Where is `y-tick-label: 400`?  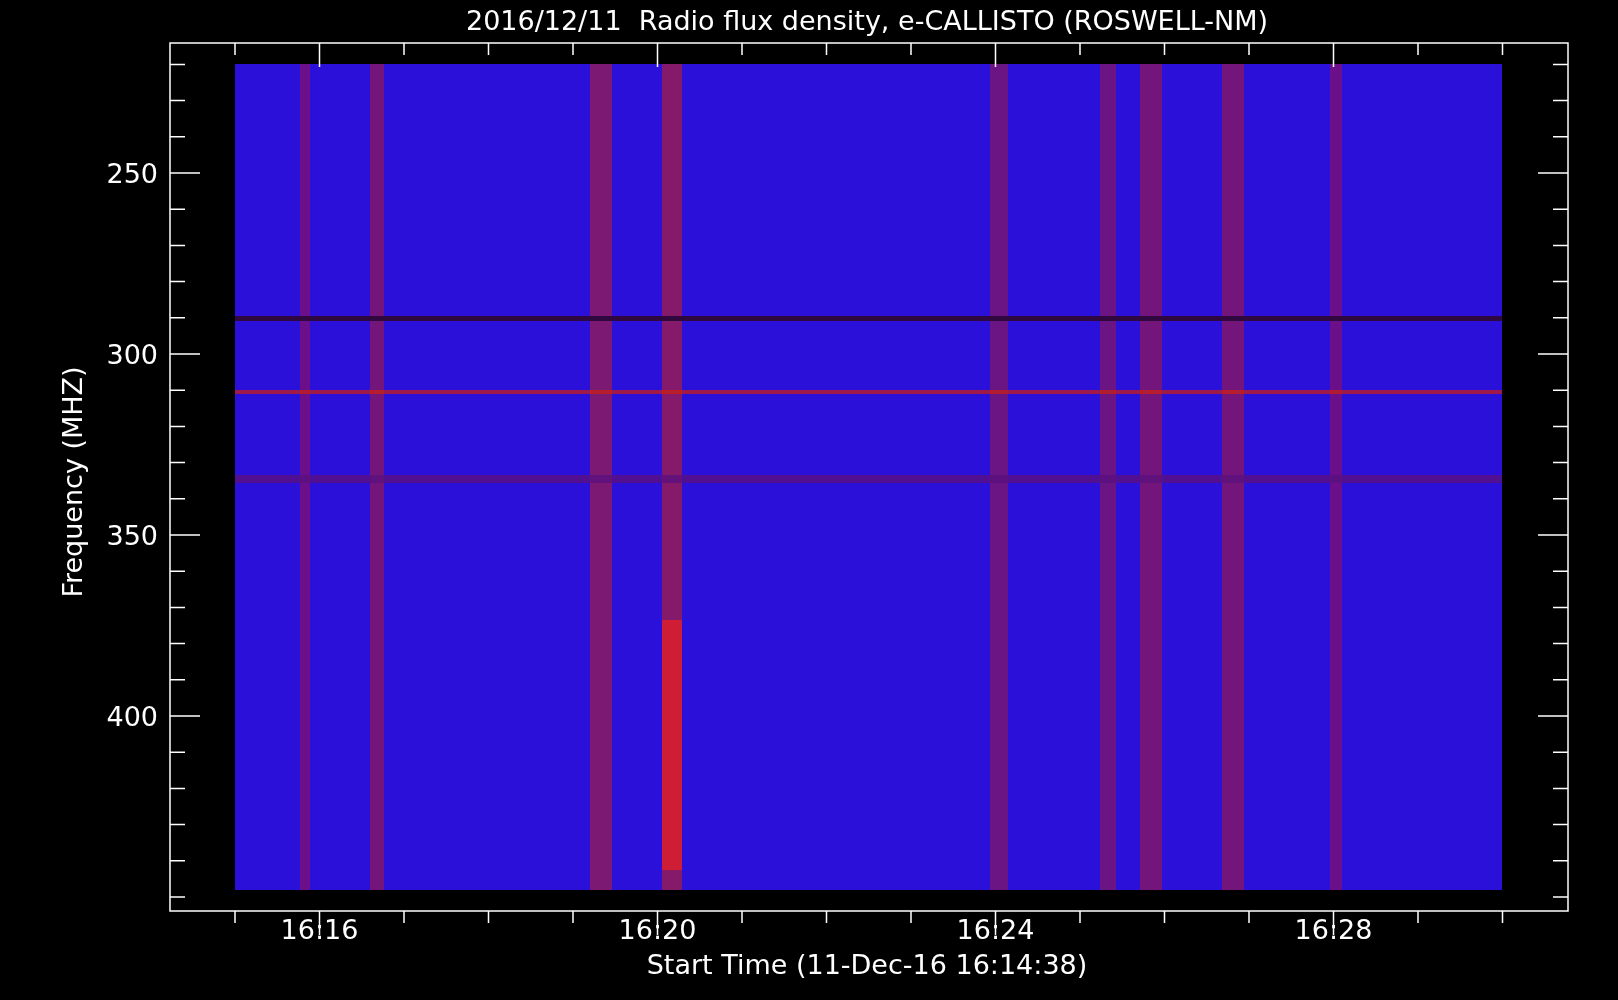 y-tick-label: 400 is located at coordinates (132, 716).